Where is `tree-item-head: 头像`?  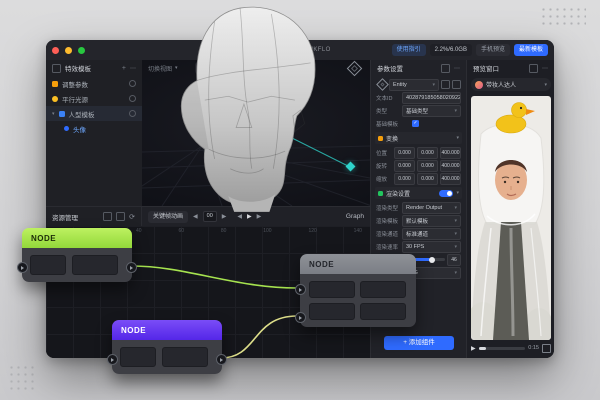 tree-item-head: 头像 is located at coordinates (94, 128).